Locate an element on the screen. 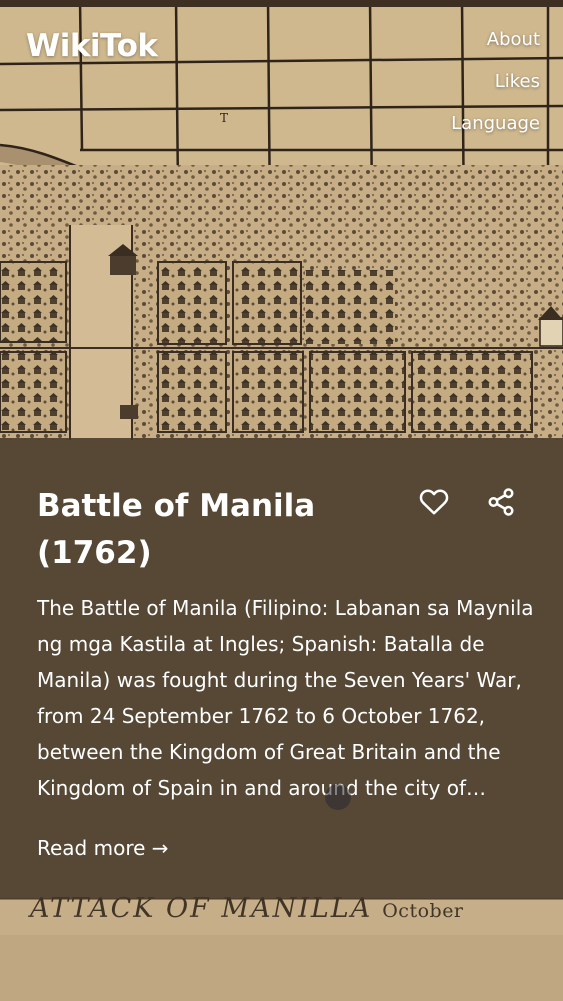 The image size is (563, 1001). share-icon is located at coordinates (501, 502).